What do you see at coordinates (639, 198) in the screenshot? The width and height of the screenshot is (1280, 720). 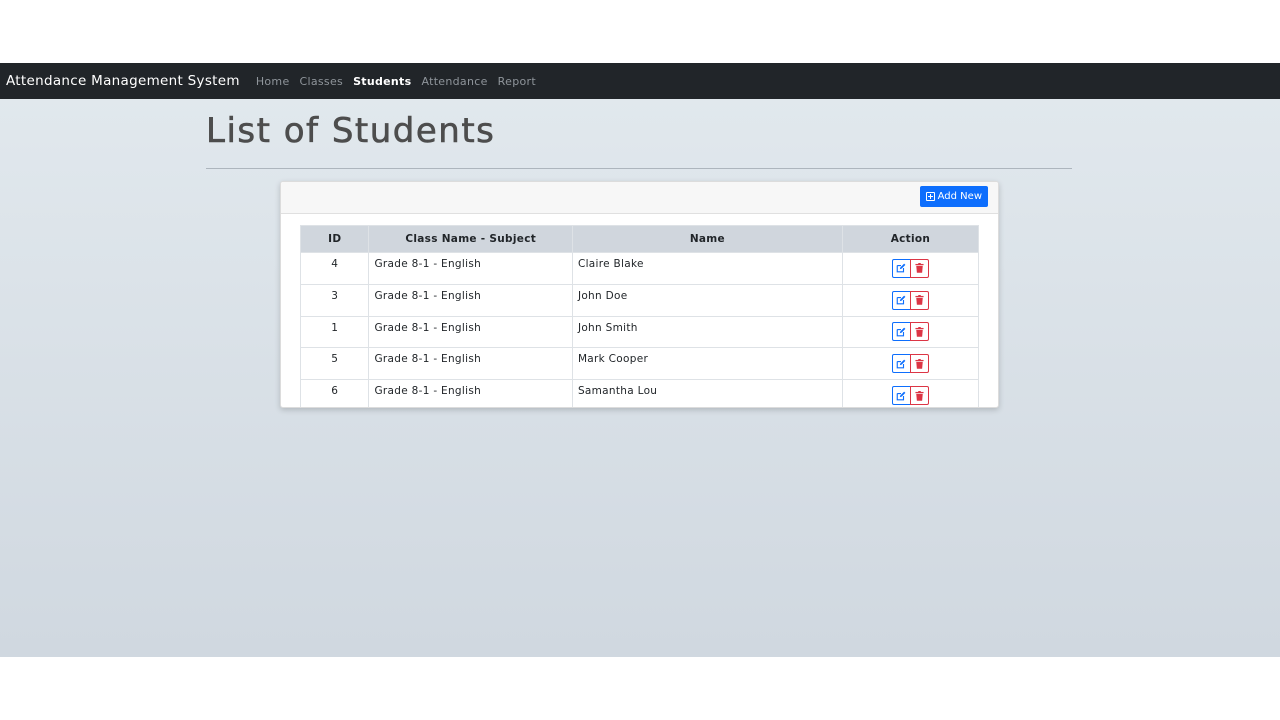 I see `card-header: Add New` at bounding box center [639, 198].